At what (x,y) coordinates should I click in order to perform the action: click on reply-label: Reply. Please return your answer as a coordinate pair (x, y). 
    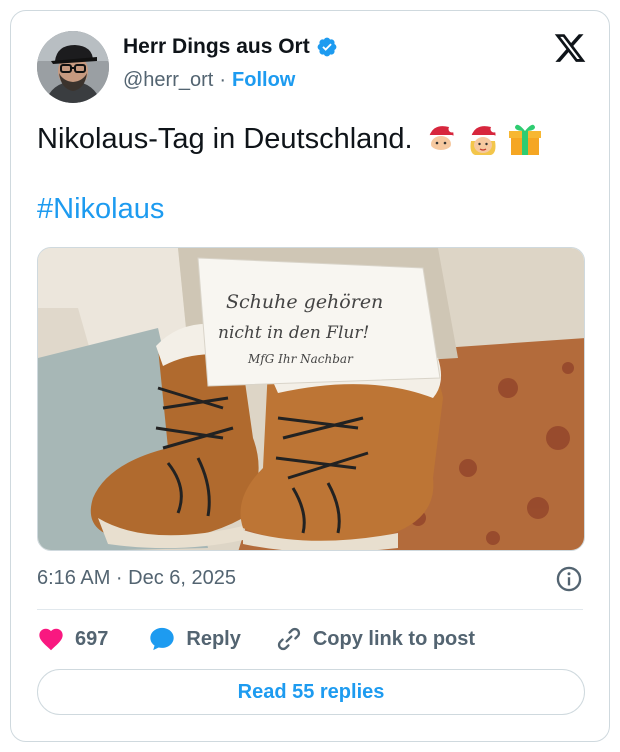
    Looking at the image, I should click on (213, 638).